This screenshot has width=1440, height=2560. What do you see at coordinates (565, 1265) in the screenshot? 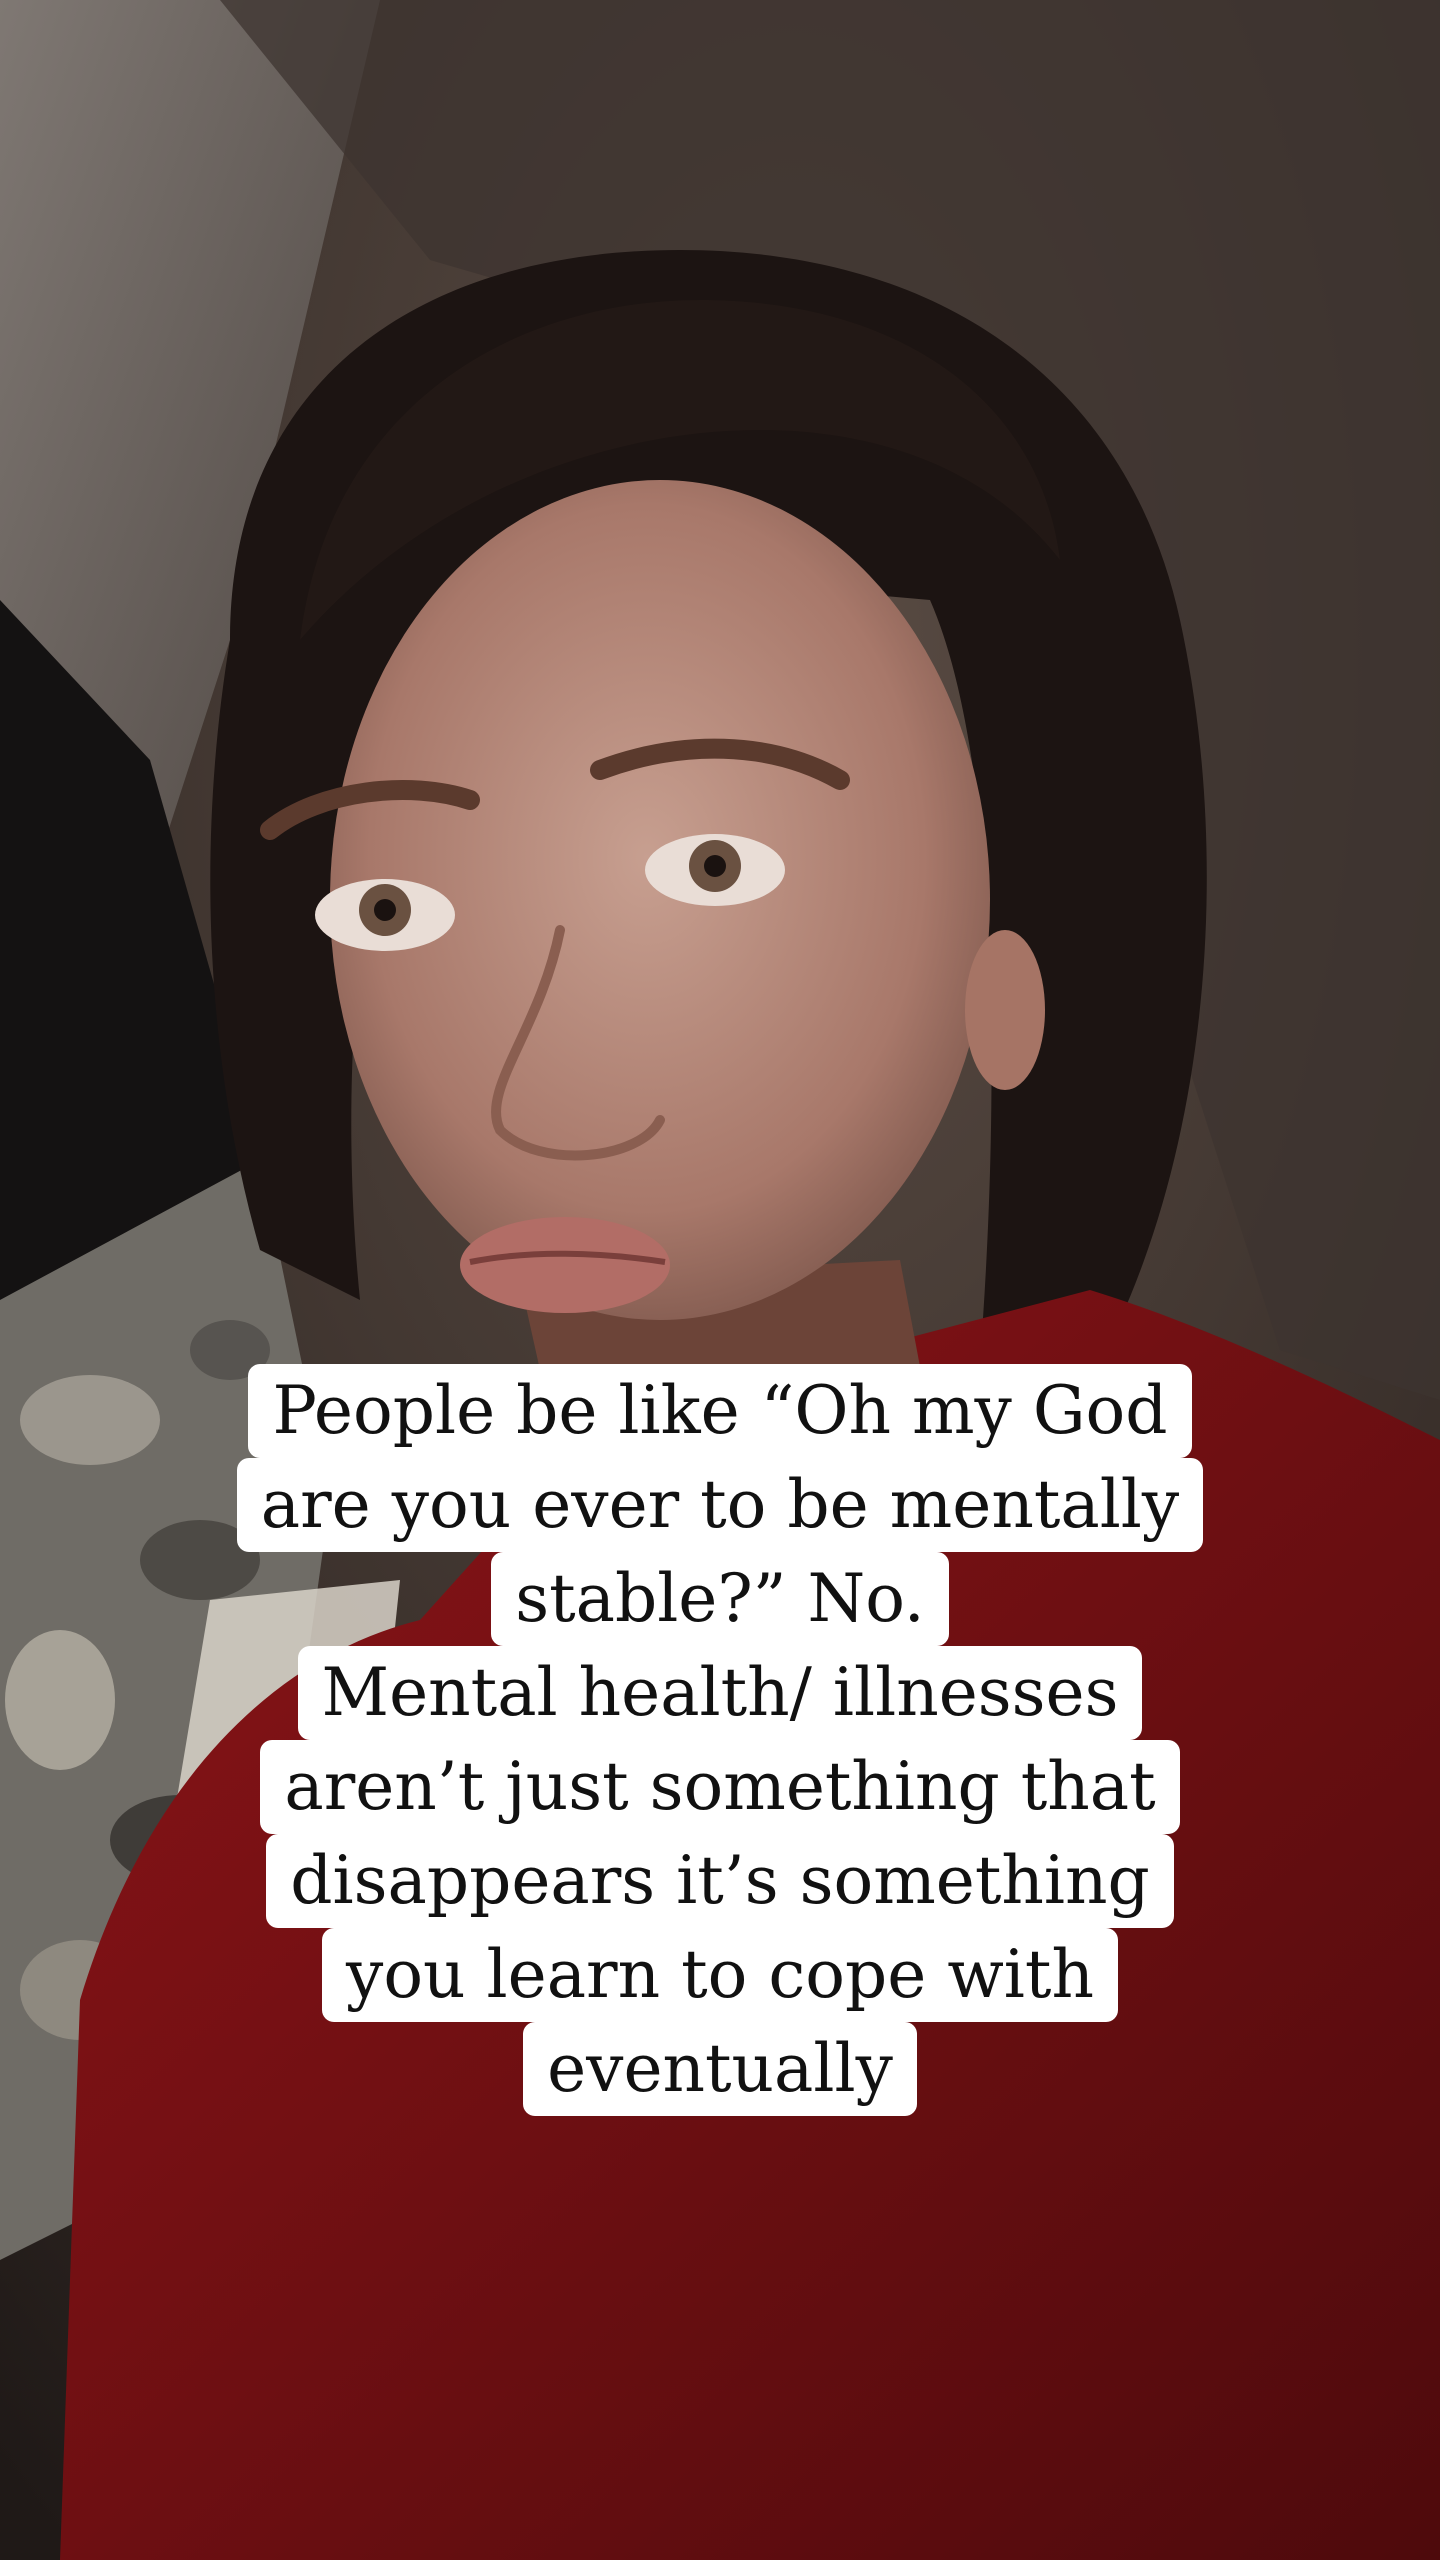
I see `lips` at bounding box center [565, 1265].